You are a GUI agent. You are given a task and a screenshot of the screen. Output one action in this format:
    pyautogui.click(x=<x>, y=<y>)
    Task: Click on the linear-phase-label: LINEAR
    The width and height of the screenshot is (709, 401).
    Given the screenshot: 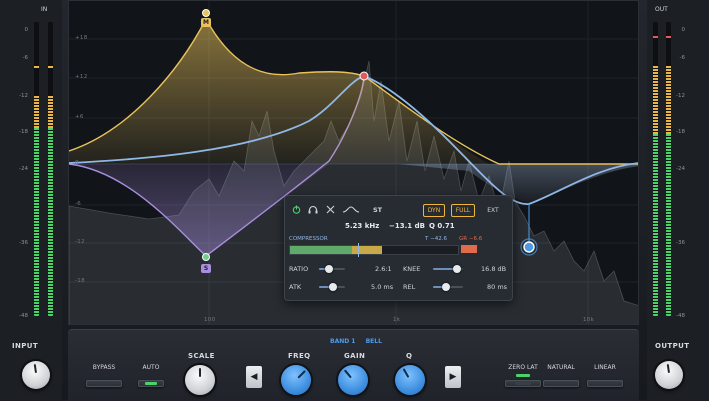 What is the action you would take?
    pyautogui.click(x=605, y=367)
    